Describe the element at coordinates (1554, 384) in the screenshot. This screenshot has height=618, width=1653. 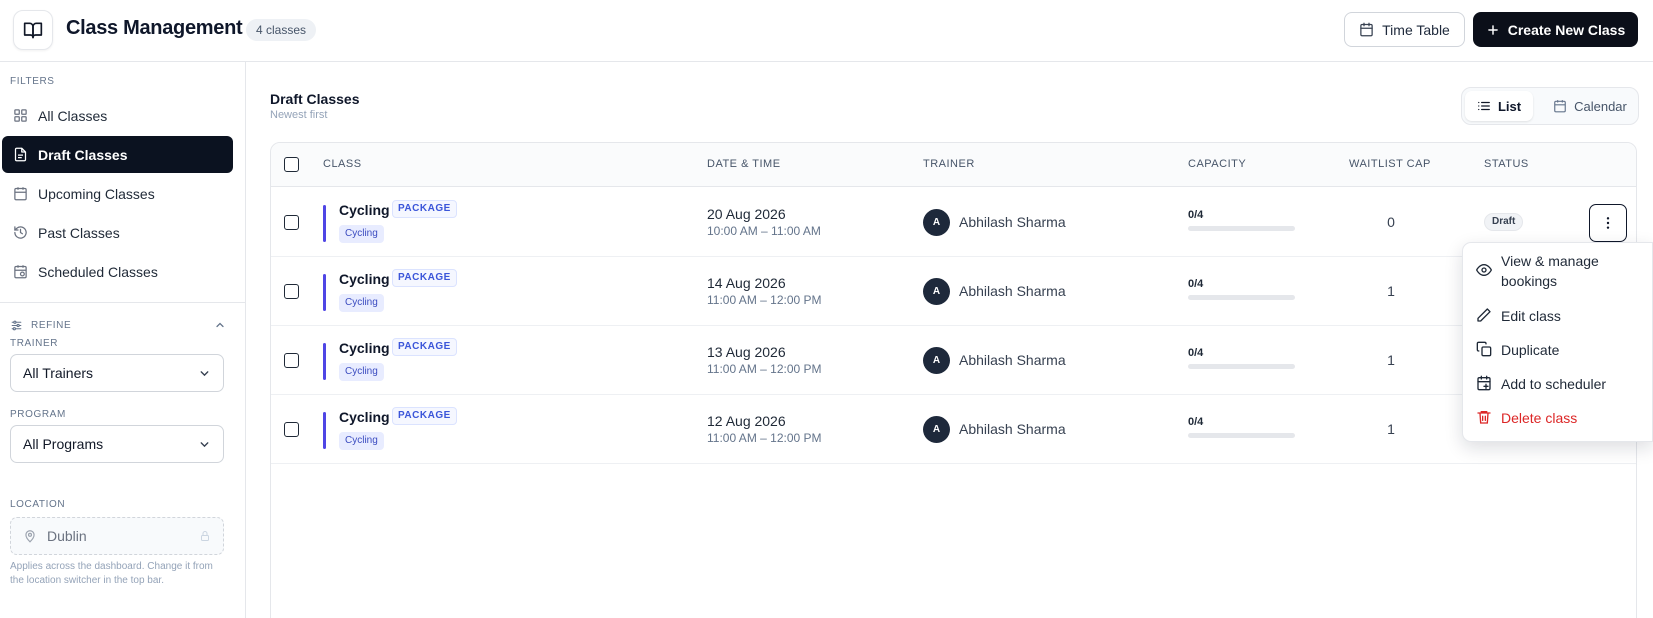
I see `menu-item-label: Add to scheduler` at that location.